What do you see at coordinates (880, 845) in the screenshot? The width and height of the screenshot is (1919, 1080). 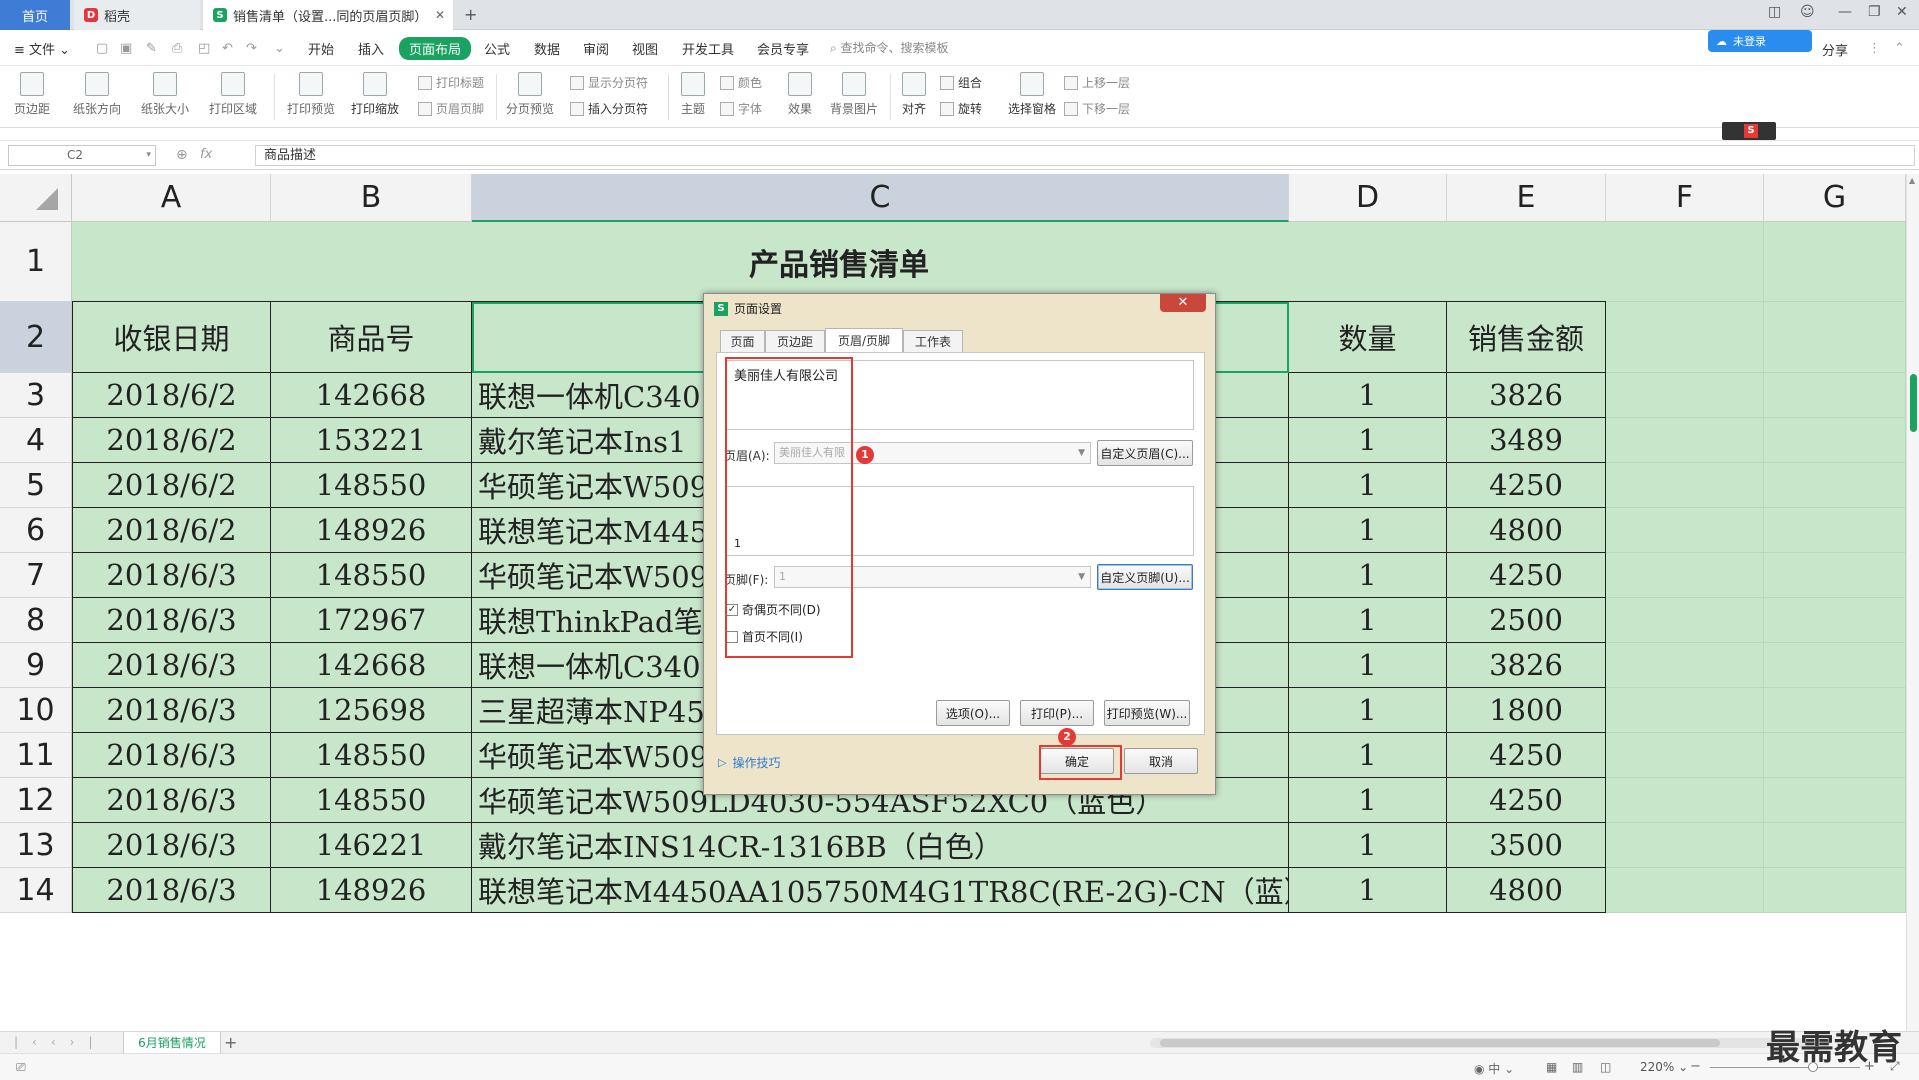 I see `cell-desc: 戴尔笔记本INS14CR-1316BB（白色）` at bounding box center [880, 845].